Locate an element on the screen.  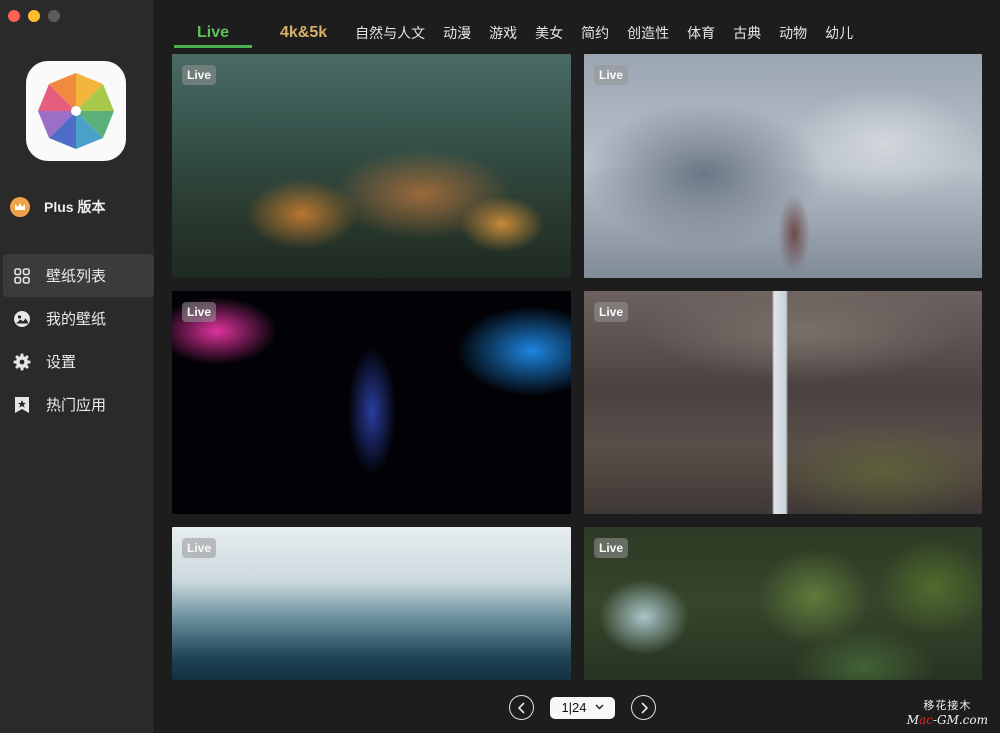
tab-anime: 动漫 is located at coordinates (457, 34).